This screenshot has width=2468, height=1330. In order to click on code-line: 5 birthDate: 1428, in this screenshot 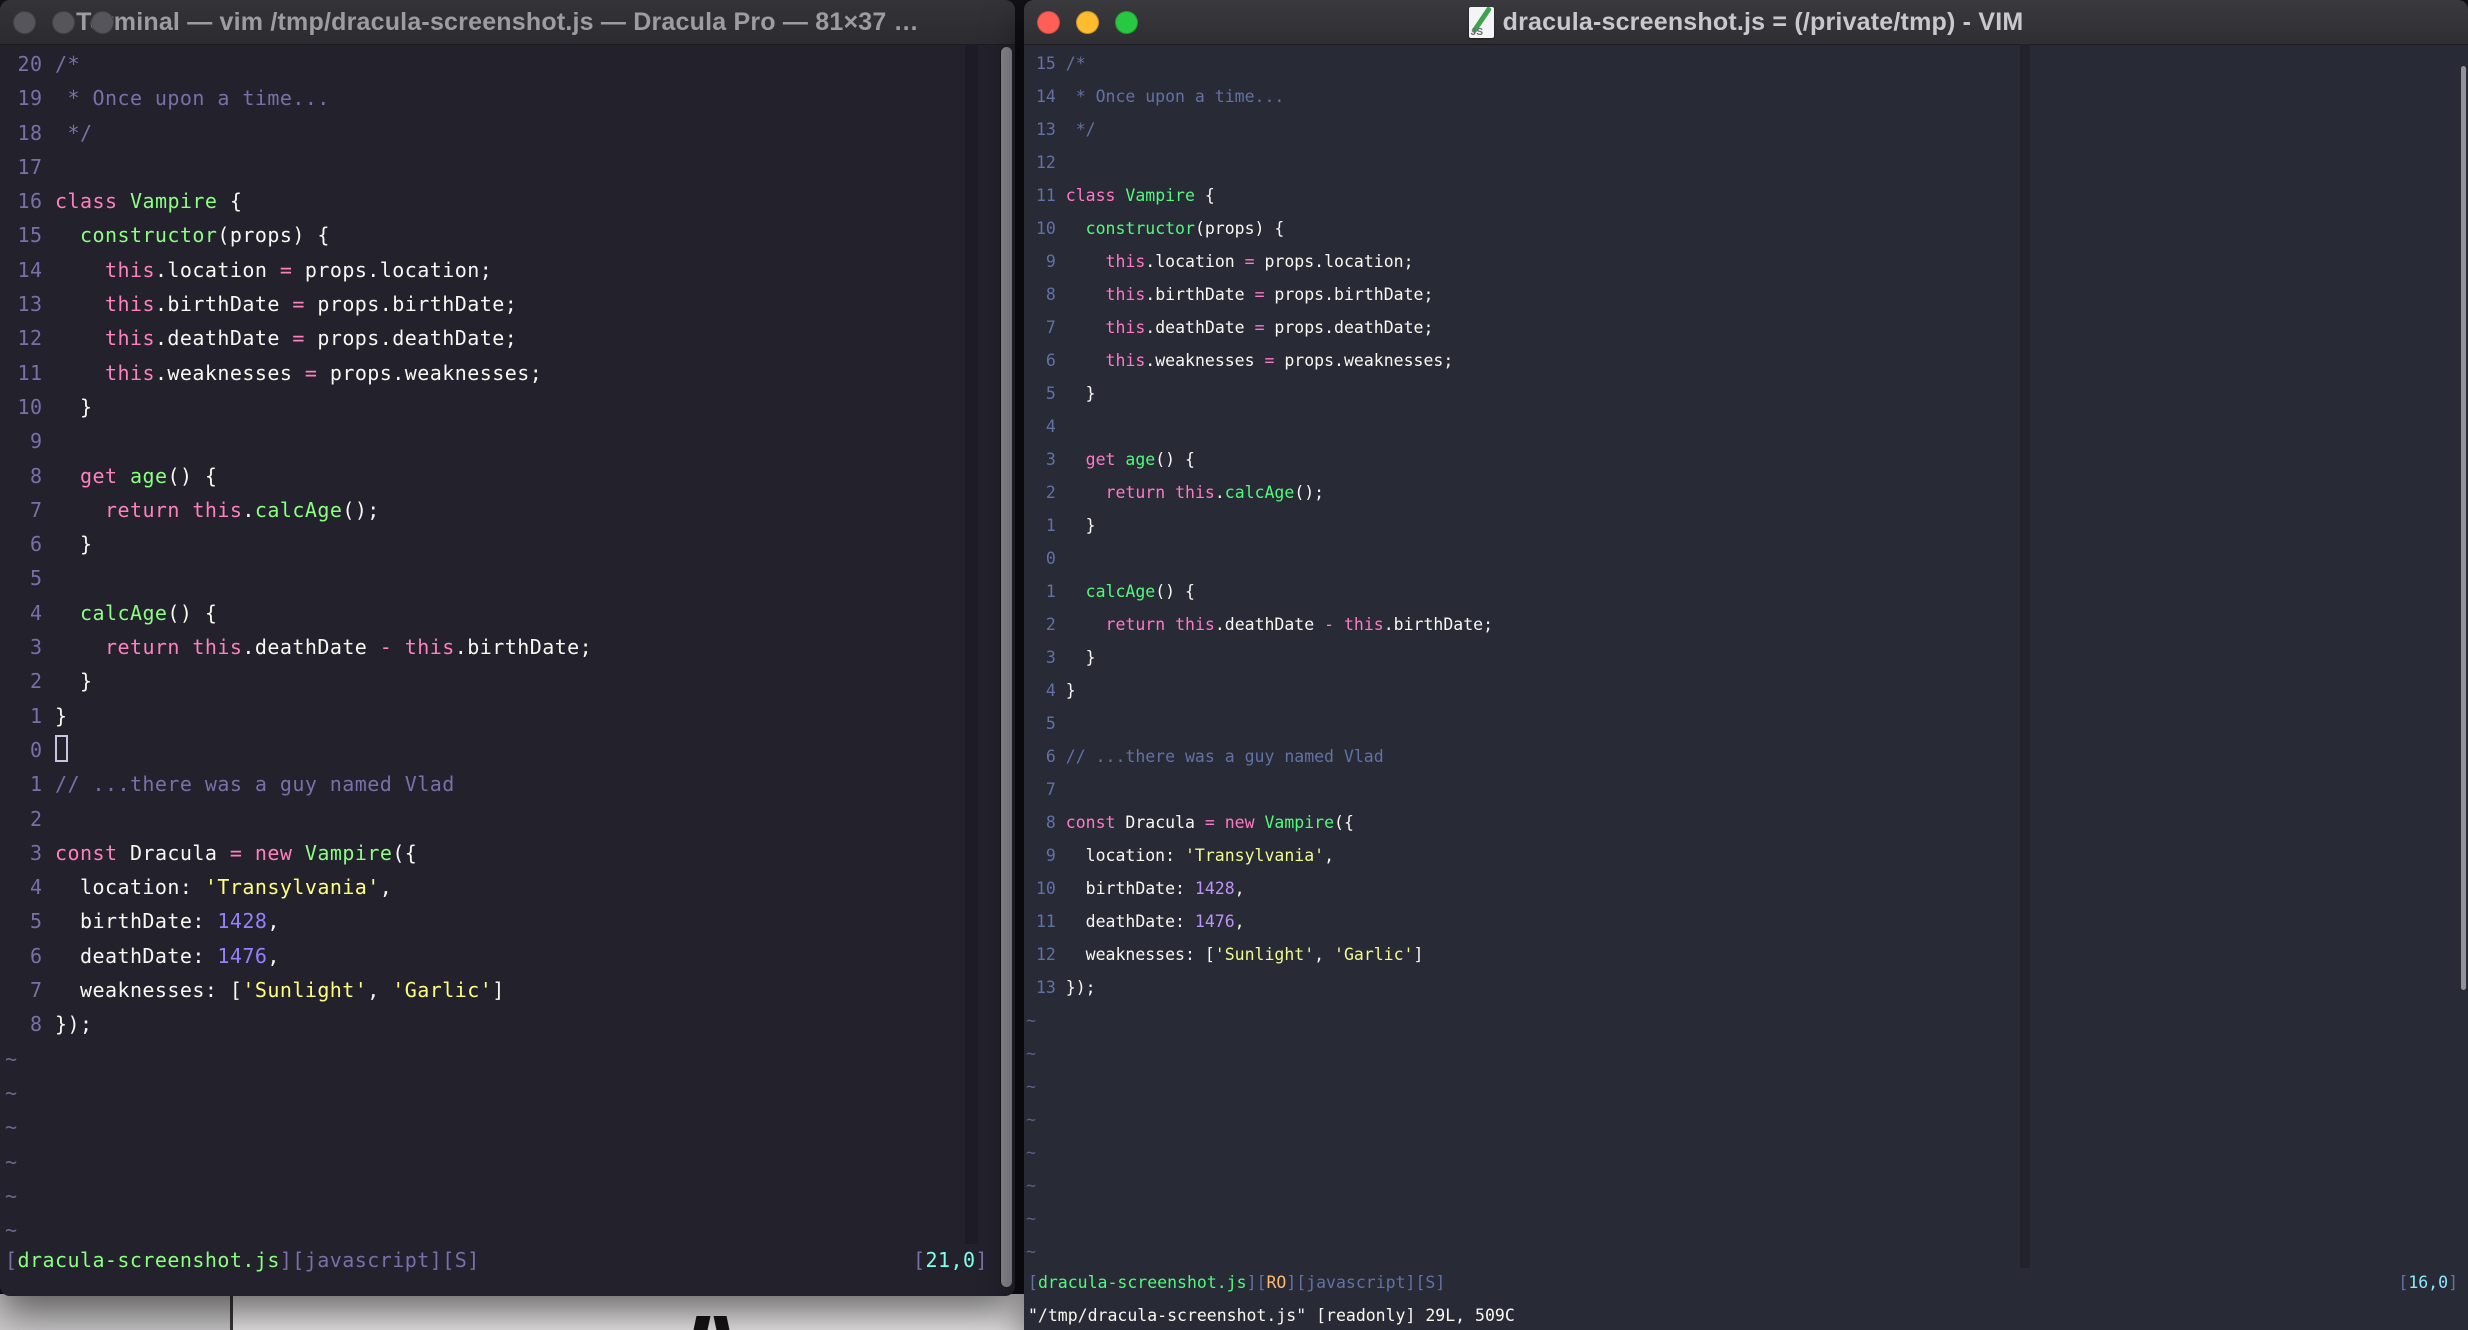, I will do `click(510, 921)`.